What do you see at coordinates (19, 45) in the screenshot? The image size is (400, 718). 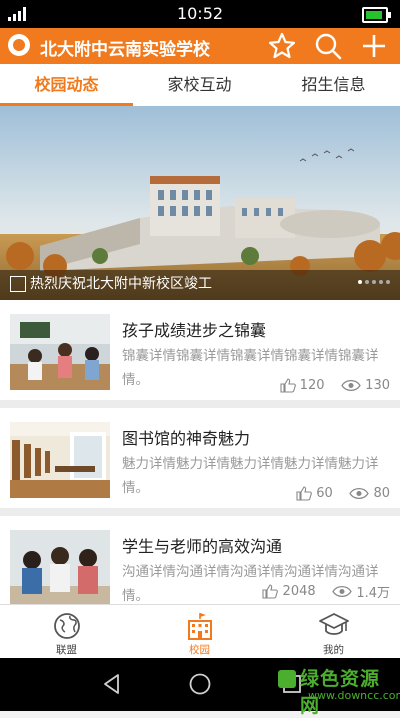 I see `school-logo-icon` at bounding box center [19, 45].